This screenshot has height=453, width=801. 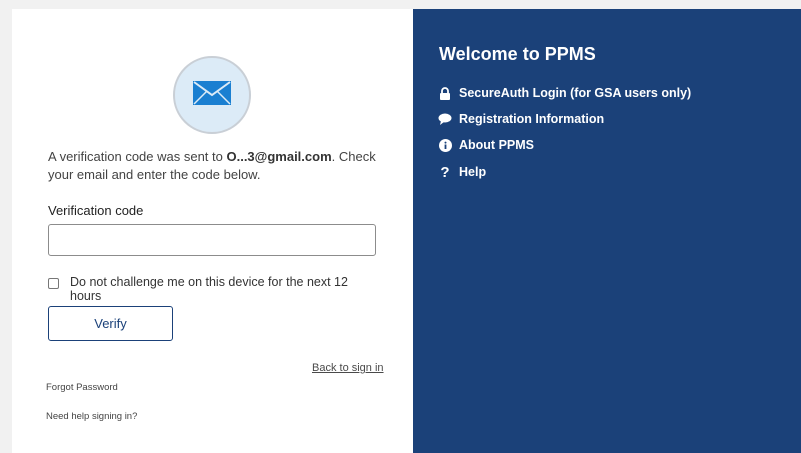 What do you see at coordinates (445, 119) in the screenshot?
I see `speech-bubble-icon` at bounding box center [445, 119].